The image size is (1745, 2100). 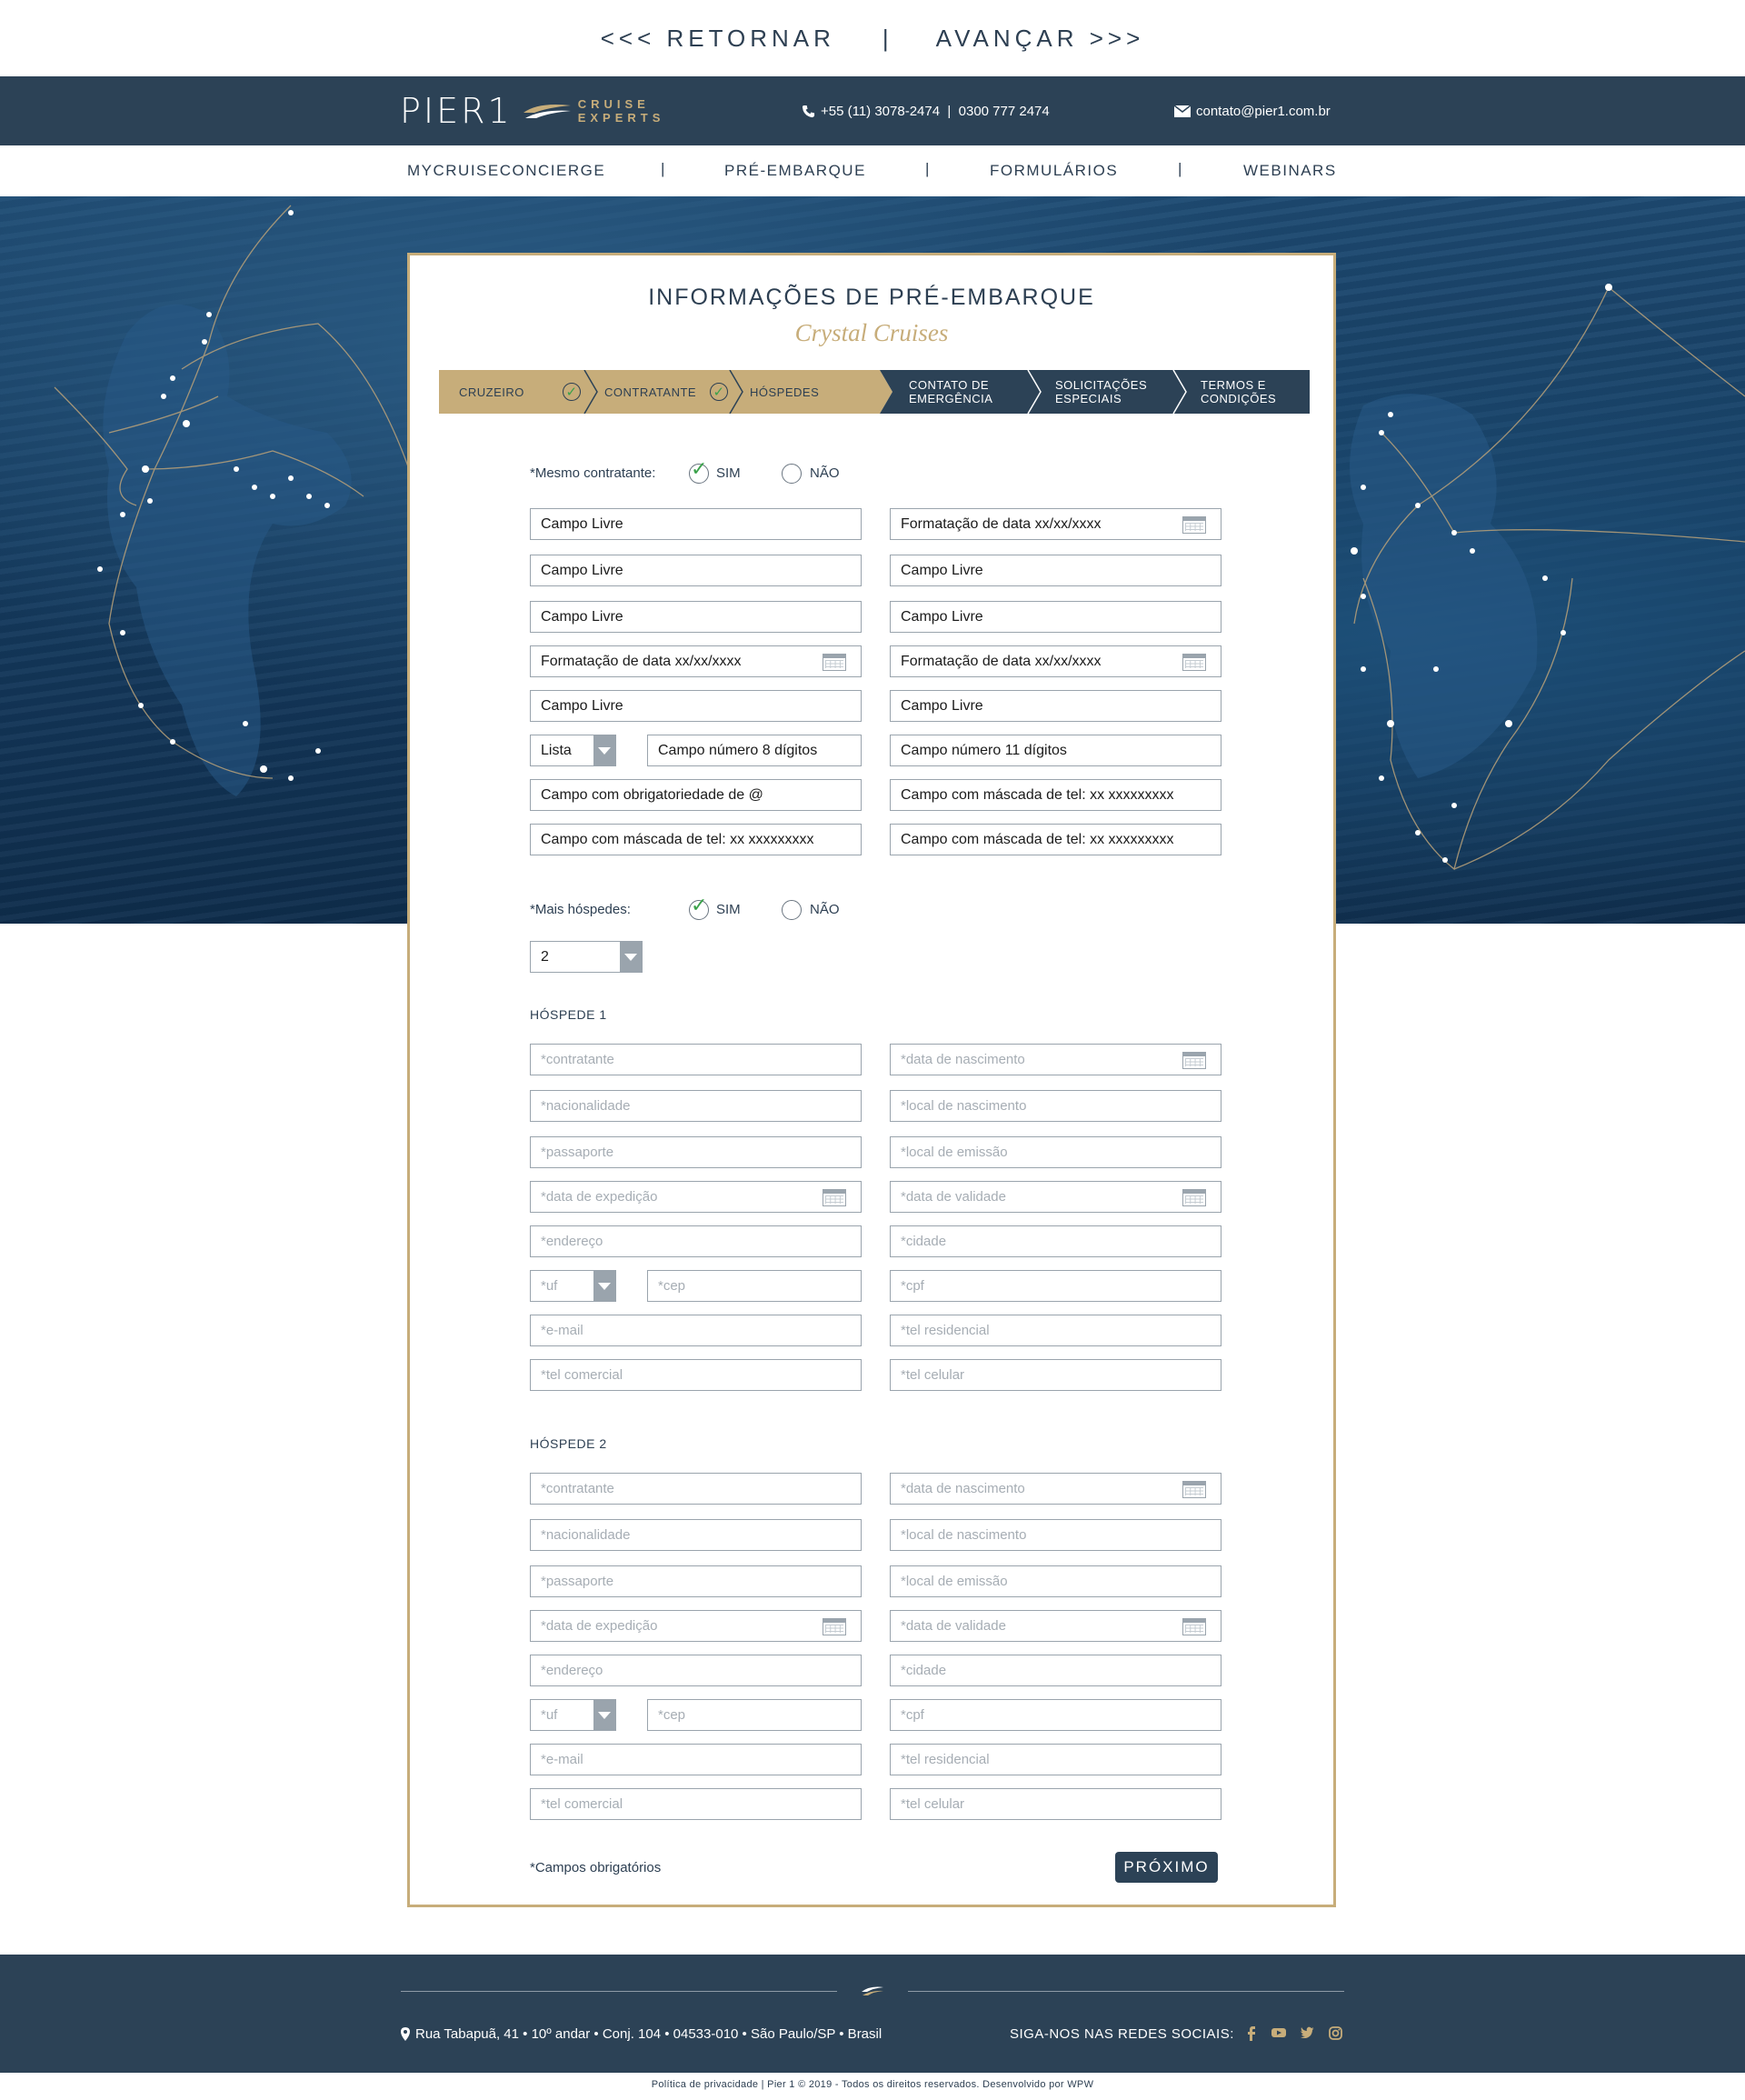 I want to click on guest-2-local-emissao: *local de emissão, so click(x=1056, y=1581).